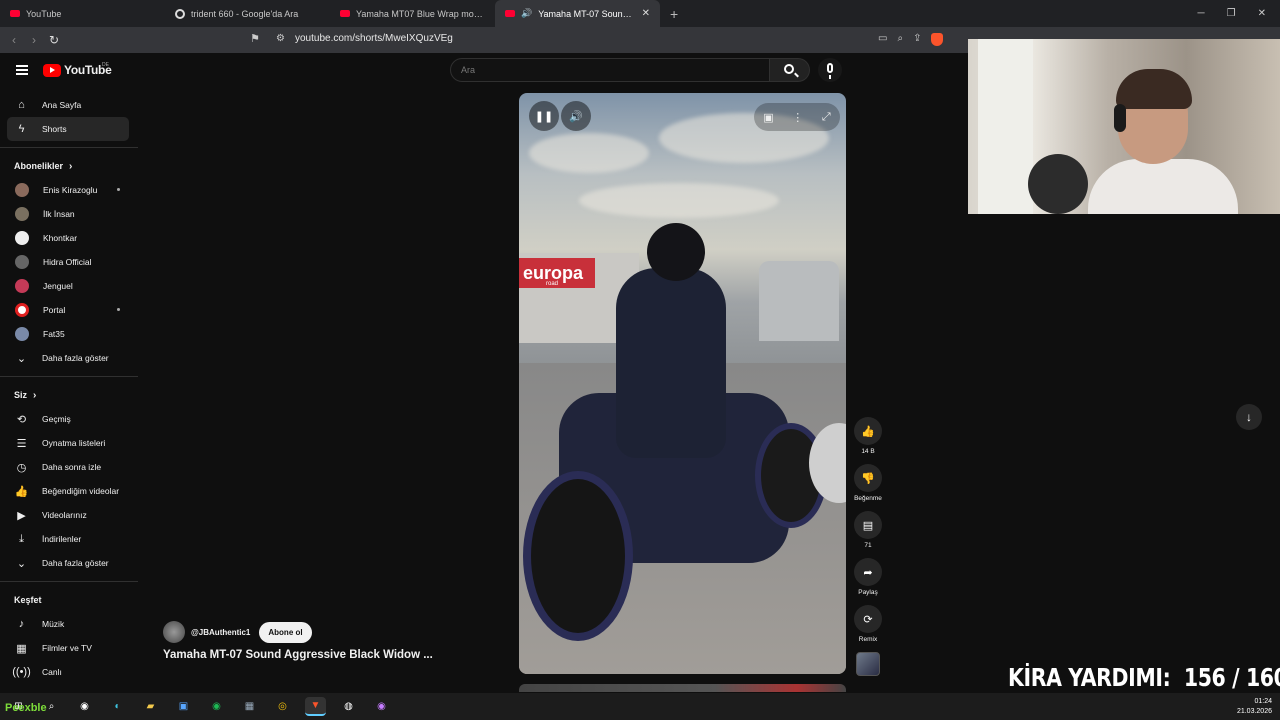 This screenshot has height=720, width=1280. Describe the element at coordinates (52, 70) in the screenshot. I see `youtube-play-icon` at that location.